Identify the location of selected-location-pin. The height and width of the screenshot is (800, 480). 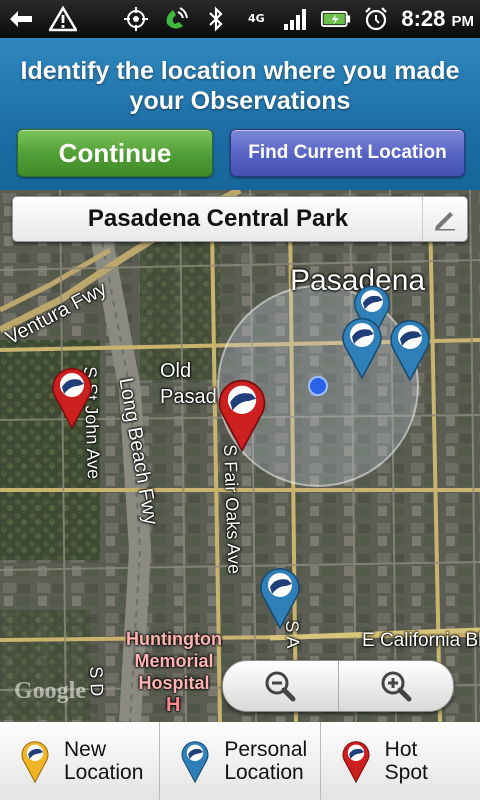
(242, 414).